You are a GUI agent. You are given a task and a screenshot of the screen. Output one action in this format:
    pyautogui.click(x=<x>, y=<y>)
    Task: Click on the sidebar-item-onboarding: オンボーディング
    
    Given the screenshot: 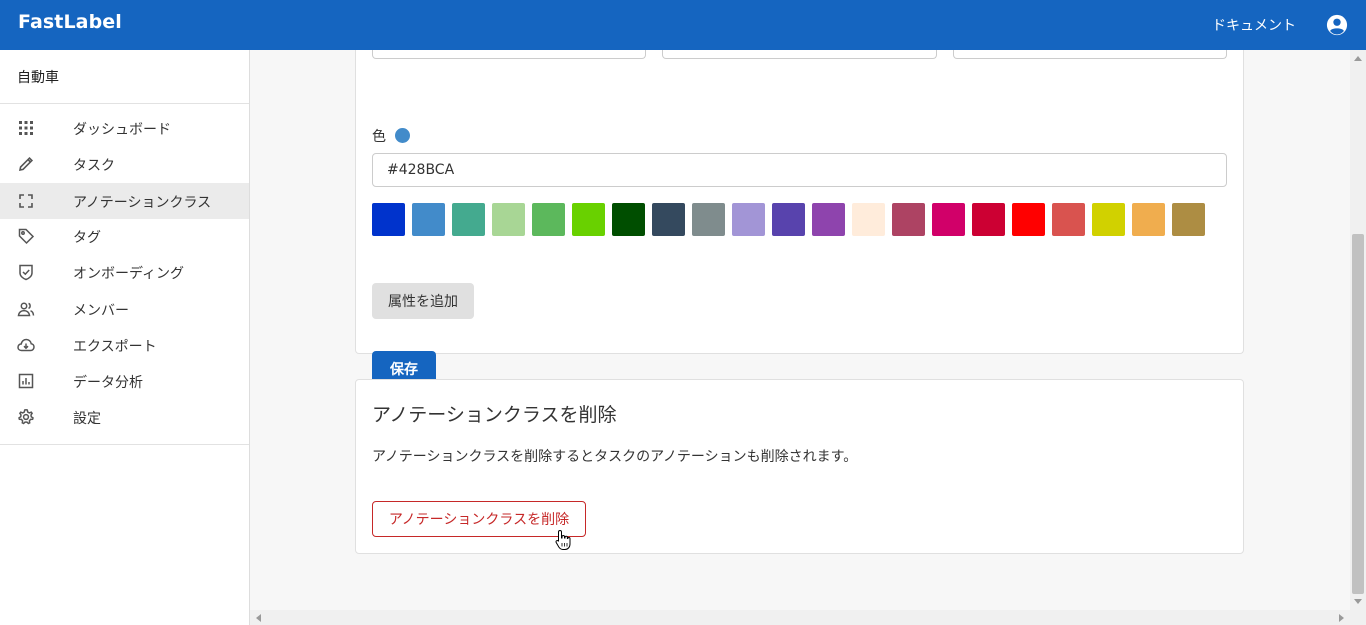 What is the action you would take?
    pyautogui.click(x=124, y=272)
    